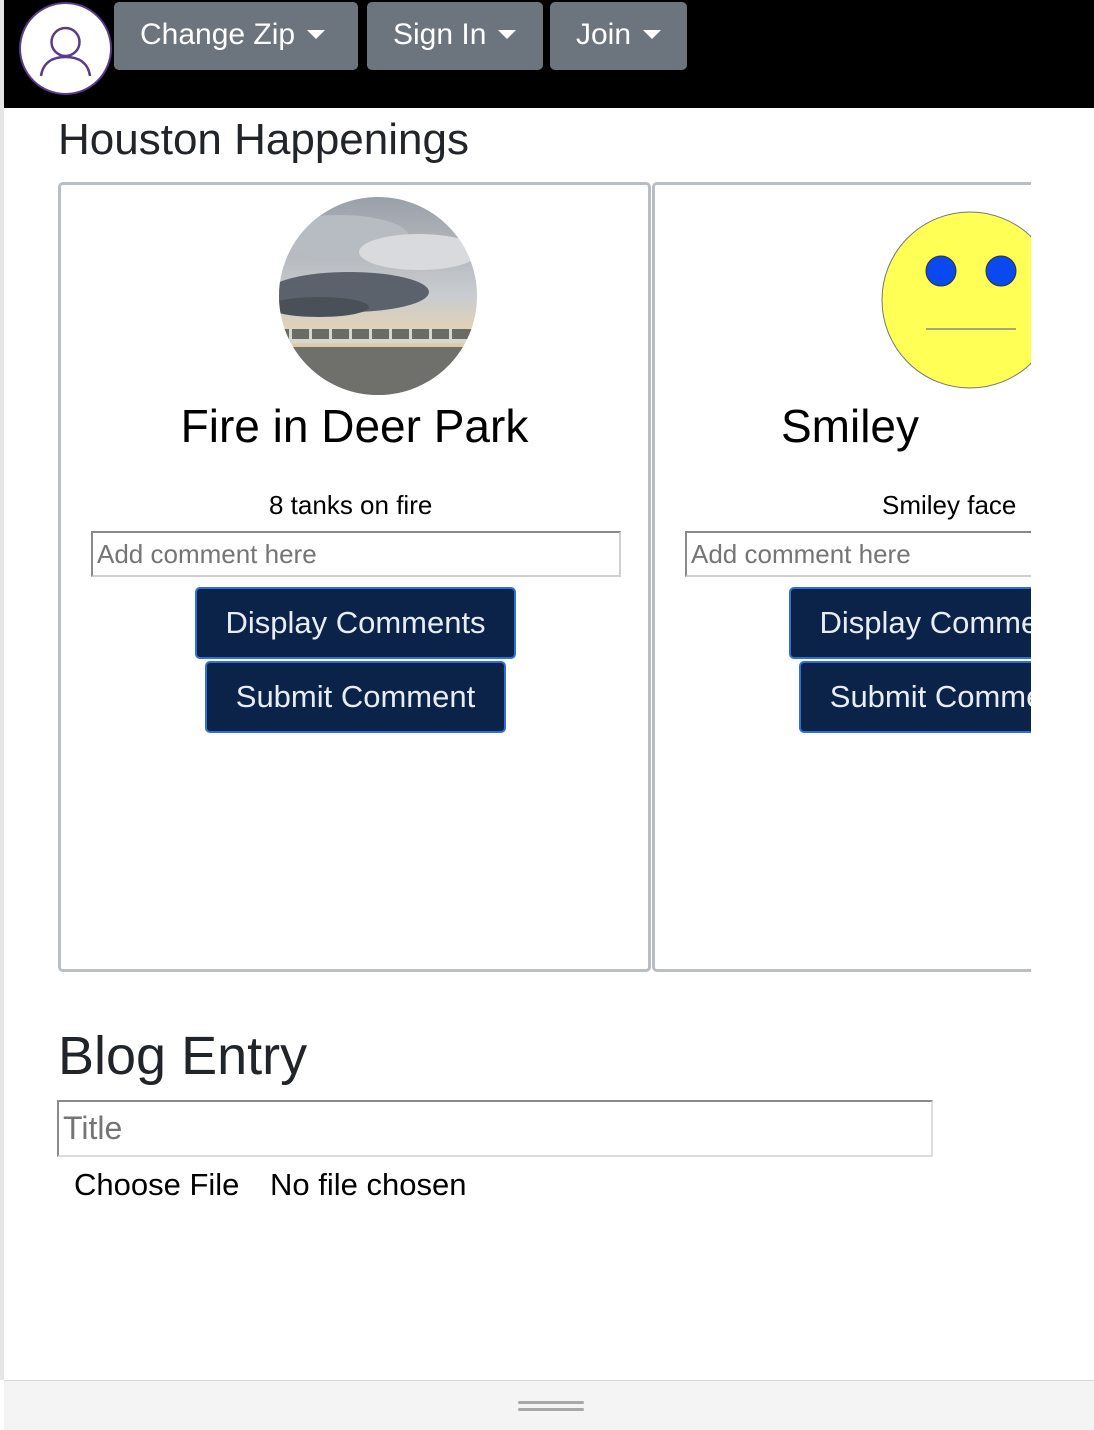  What do you see at coordinates (549, 54) in the screenshot?
I see `top-navbar: Change Zip Sign In Join` at bounding box center [549, 54].